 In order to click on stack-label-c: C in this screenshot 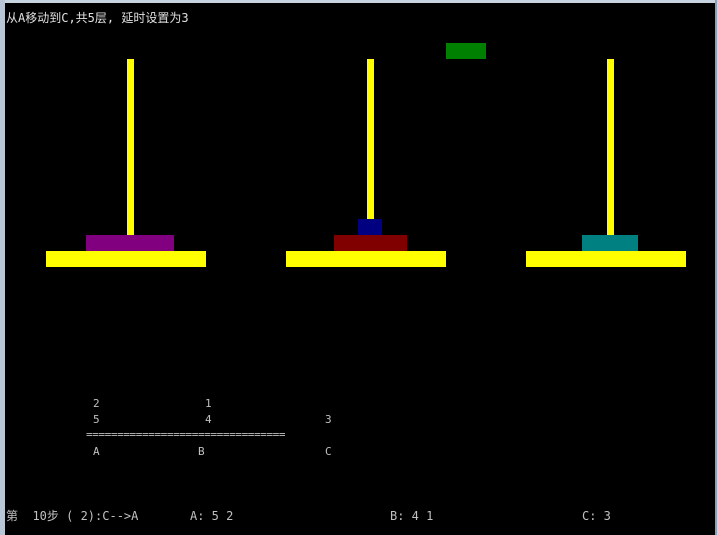, I will do `click(328, 451)`.